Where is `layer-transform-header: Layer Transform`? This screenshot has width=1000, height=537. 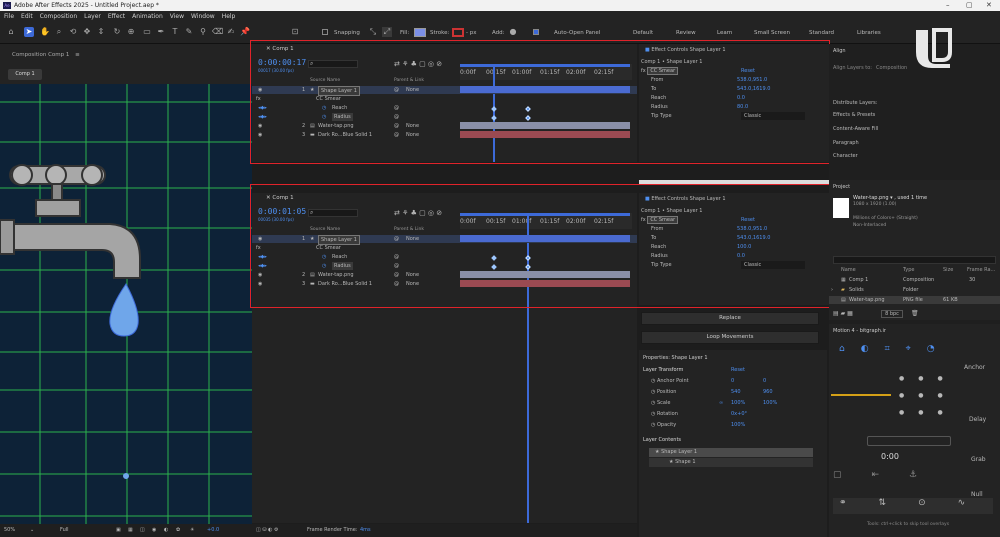 layer-transform-header: Layer Transform is located at coordinates (663, 370).